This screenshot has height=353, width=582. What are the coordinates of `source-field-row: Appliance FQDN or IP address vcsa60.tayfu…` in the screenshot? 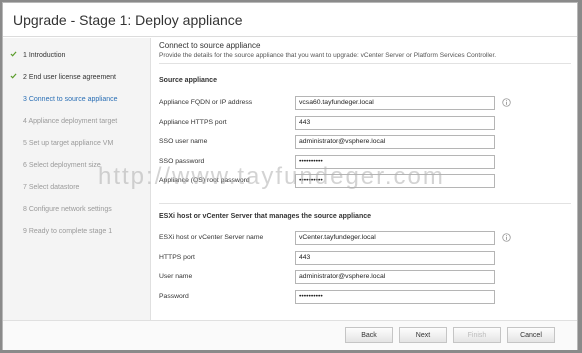 It's located at (365, 103).